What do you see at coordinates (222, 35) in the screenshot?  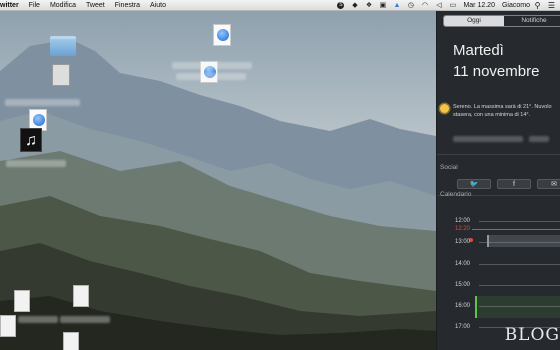 I see `quicktime-document-icon` at bounding box center [222, 35].